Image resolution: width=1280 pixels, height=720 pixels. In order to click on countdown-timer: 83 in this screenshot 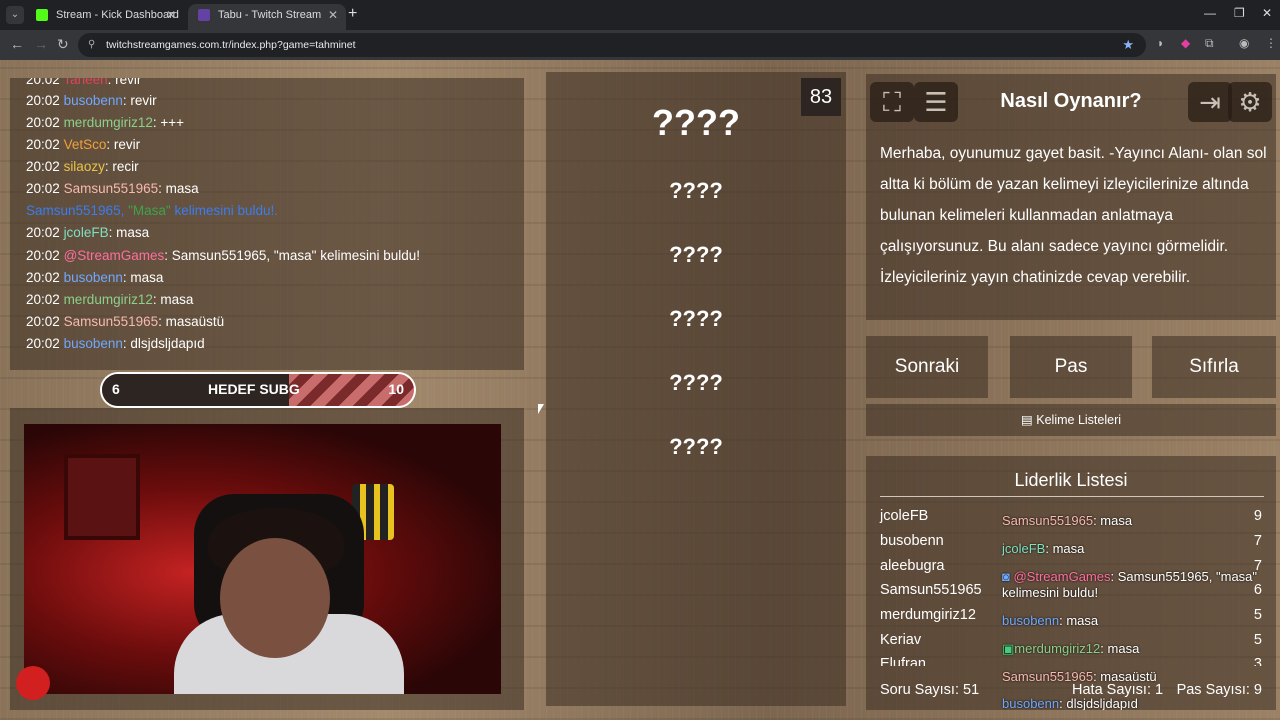, I will do `click(821, 97)`.